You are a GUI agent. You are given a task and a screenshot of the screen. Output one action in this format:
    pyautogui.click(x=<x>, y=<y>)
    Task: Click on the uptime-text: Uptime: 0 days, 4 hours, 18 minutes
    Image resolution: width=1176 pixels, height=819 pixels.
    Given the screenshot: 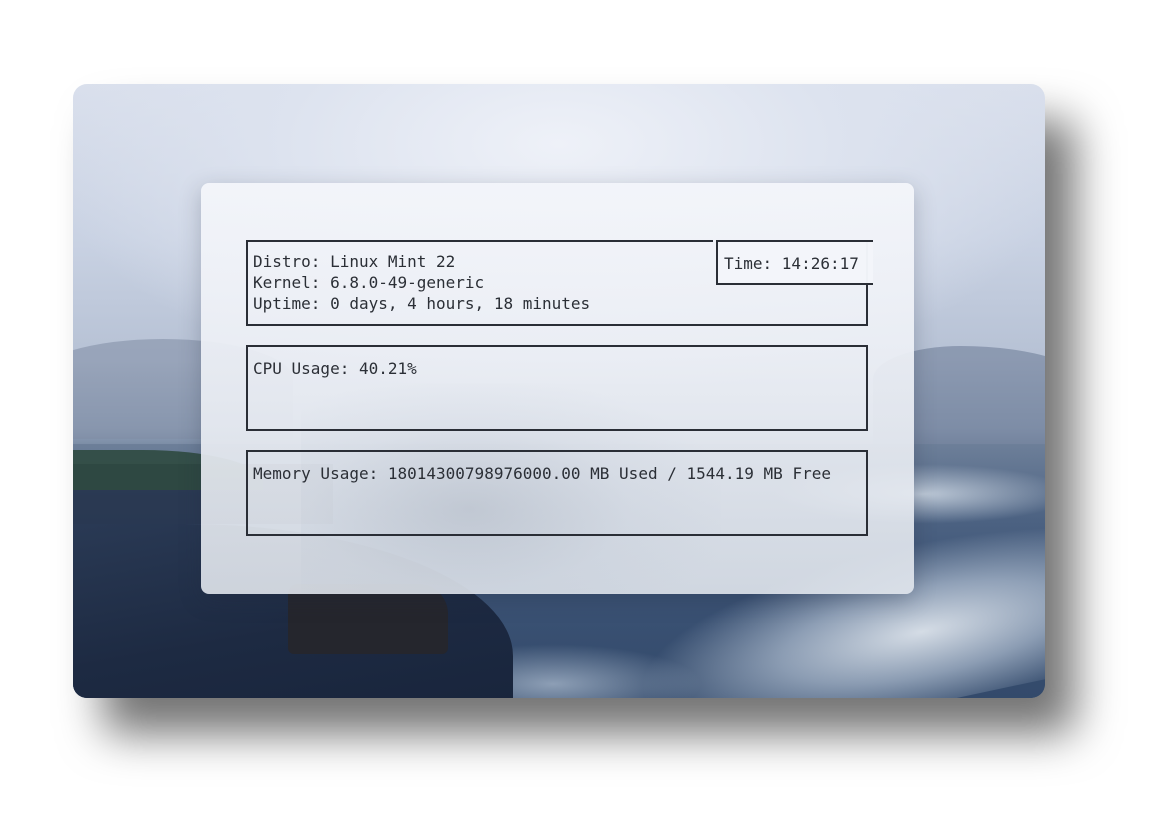 What is the action you would take?
    pyautogui.click(x=422, y=303)
    